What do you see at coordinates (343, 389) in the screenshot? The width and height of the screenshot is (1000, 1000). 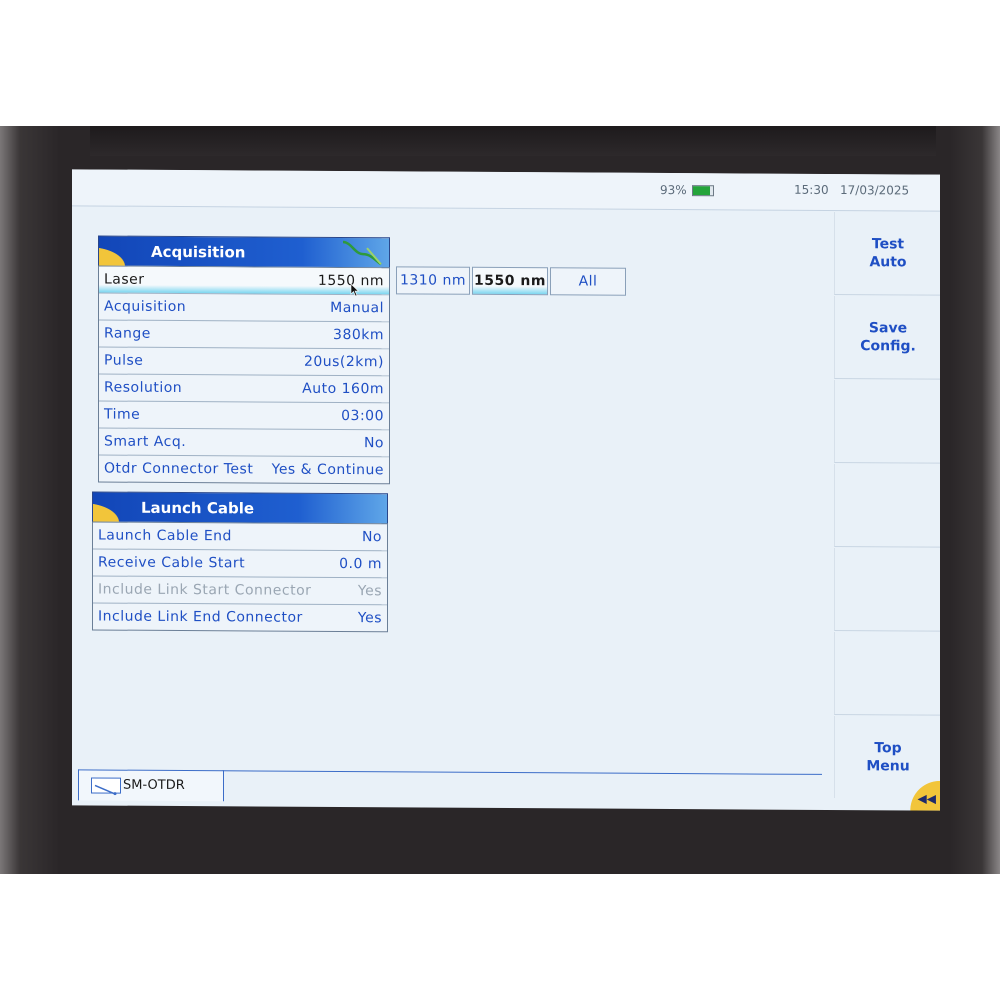 I see `row-value: Auto 160m` at bounding box center [343, 389].